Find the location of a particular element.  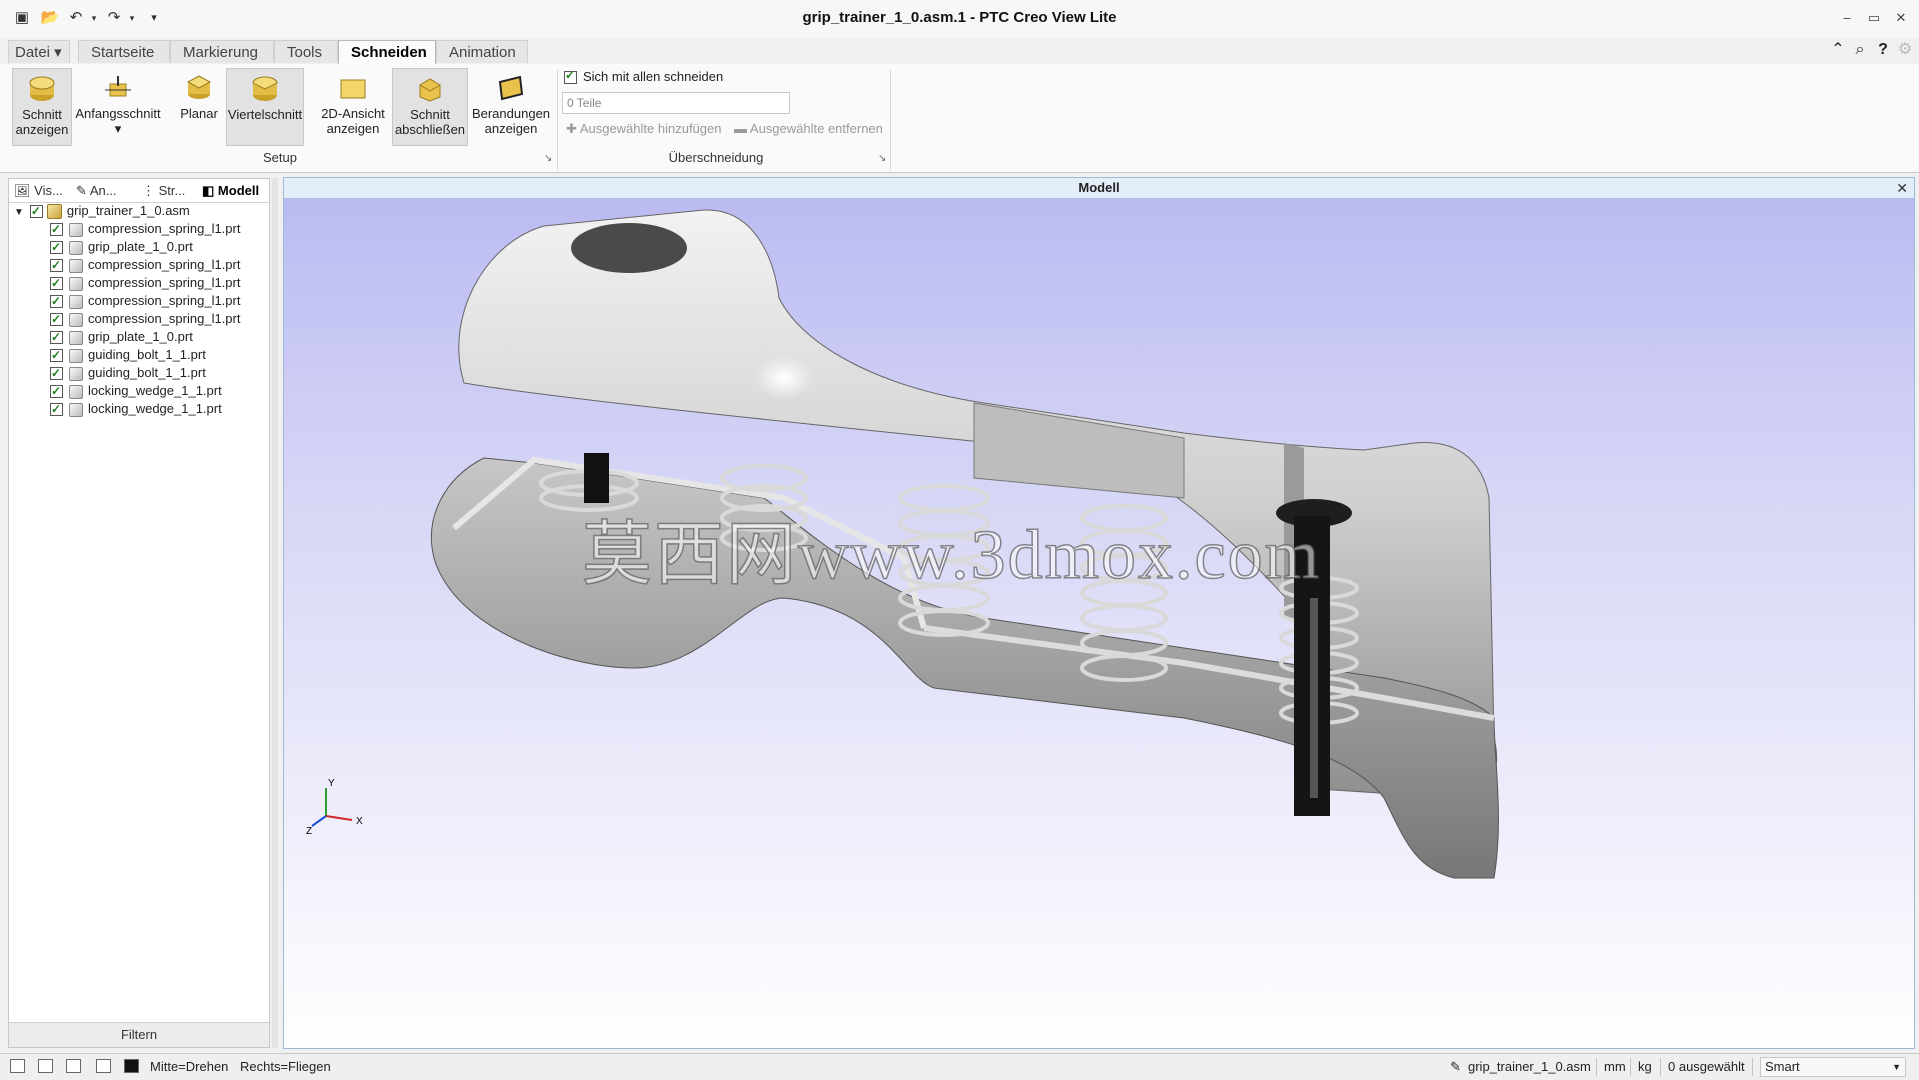

search-icon: ⌕ is located at coordinates (1860, 50).